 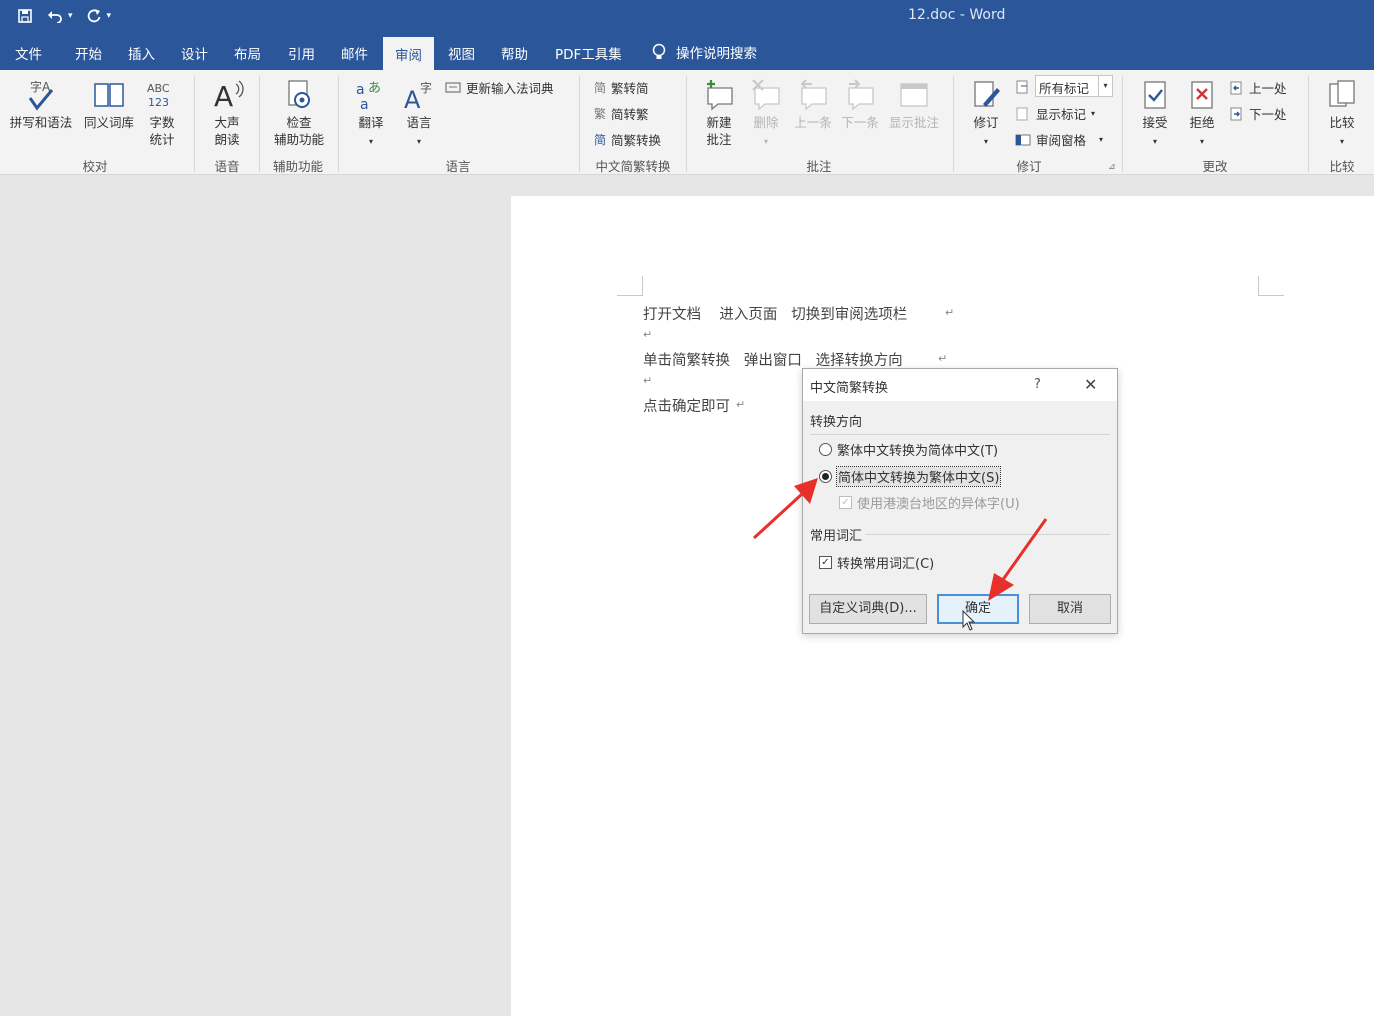 What do you see at coordinates (25, 16) in the screenshot?
I see `save-icon` at bounding box center [25, 16].